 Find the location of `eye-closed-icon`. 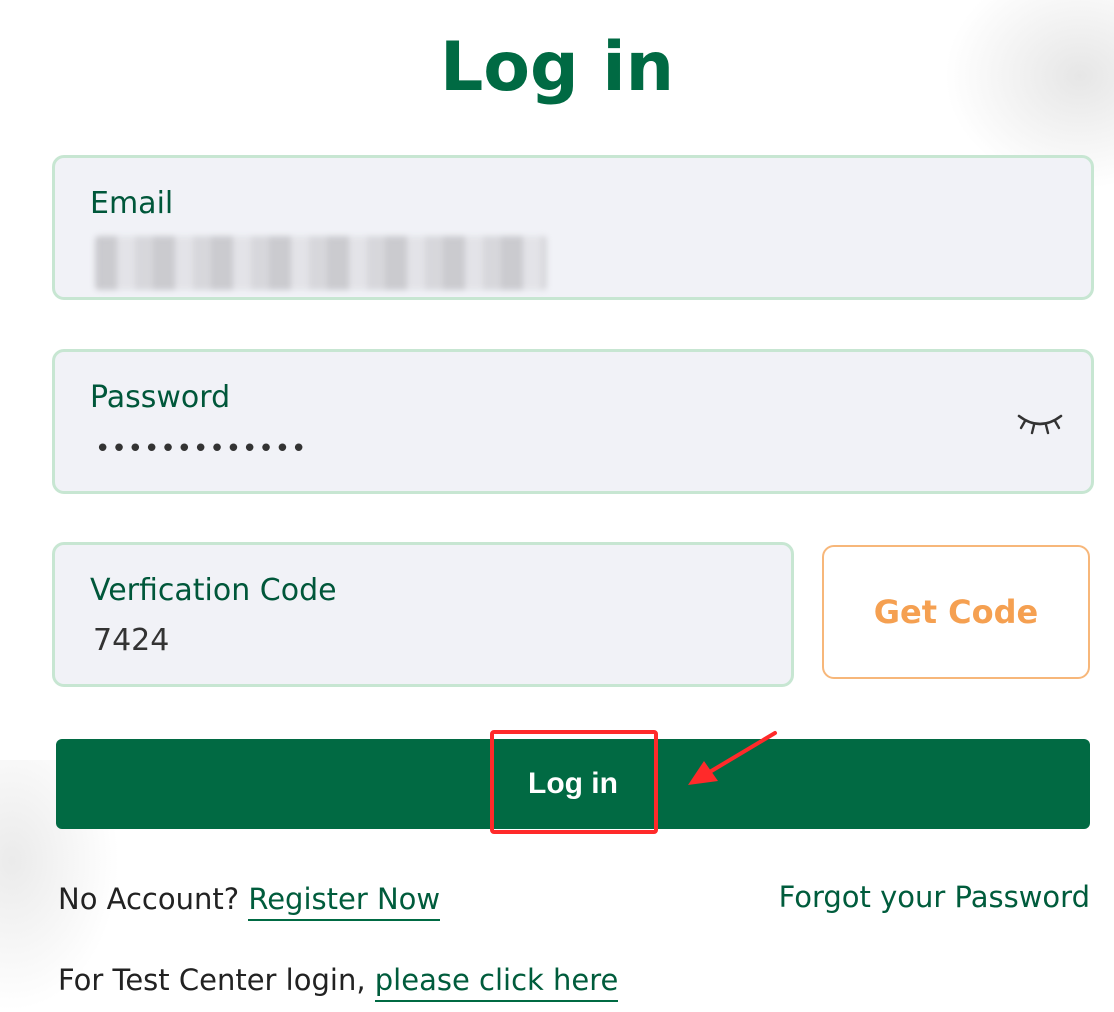

eye-closed-icon is located at coordinates (1040, 423).